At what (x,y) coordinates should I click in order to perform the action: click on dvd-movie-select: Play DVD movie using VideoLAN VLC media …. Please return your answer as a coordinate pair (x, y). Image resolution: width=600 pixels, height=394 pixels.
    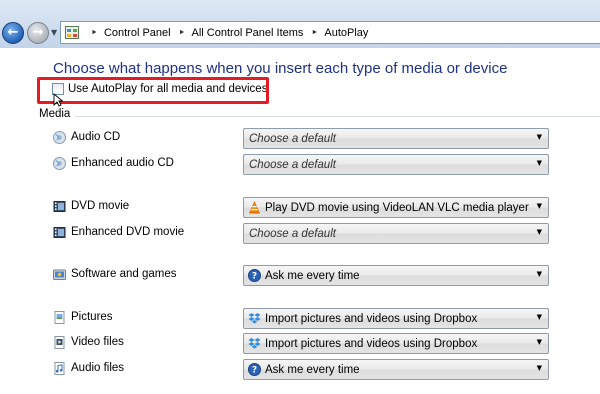
    Looking at the image, I should click on (396, 207).